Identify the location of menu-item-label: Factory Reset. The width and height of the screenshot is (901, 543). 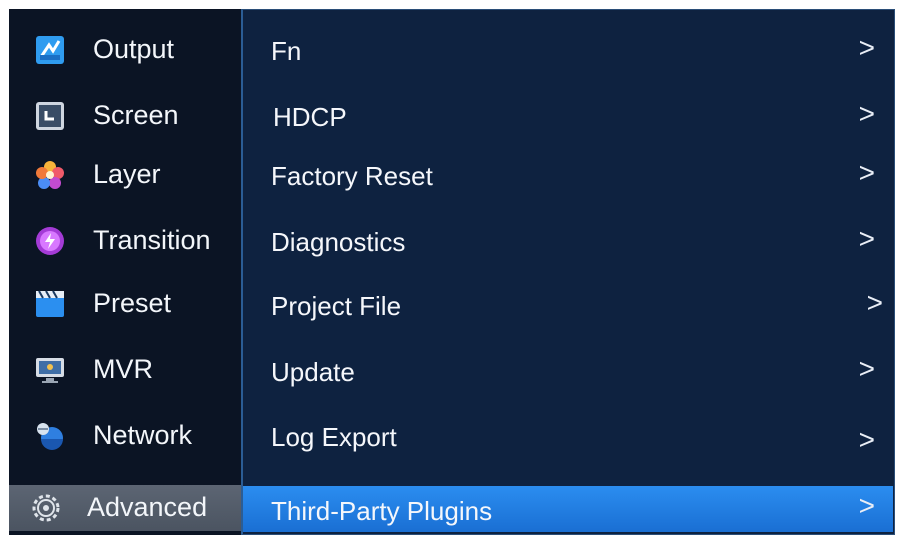
(352, 176).